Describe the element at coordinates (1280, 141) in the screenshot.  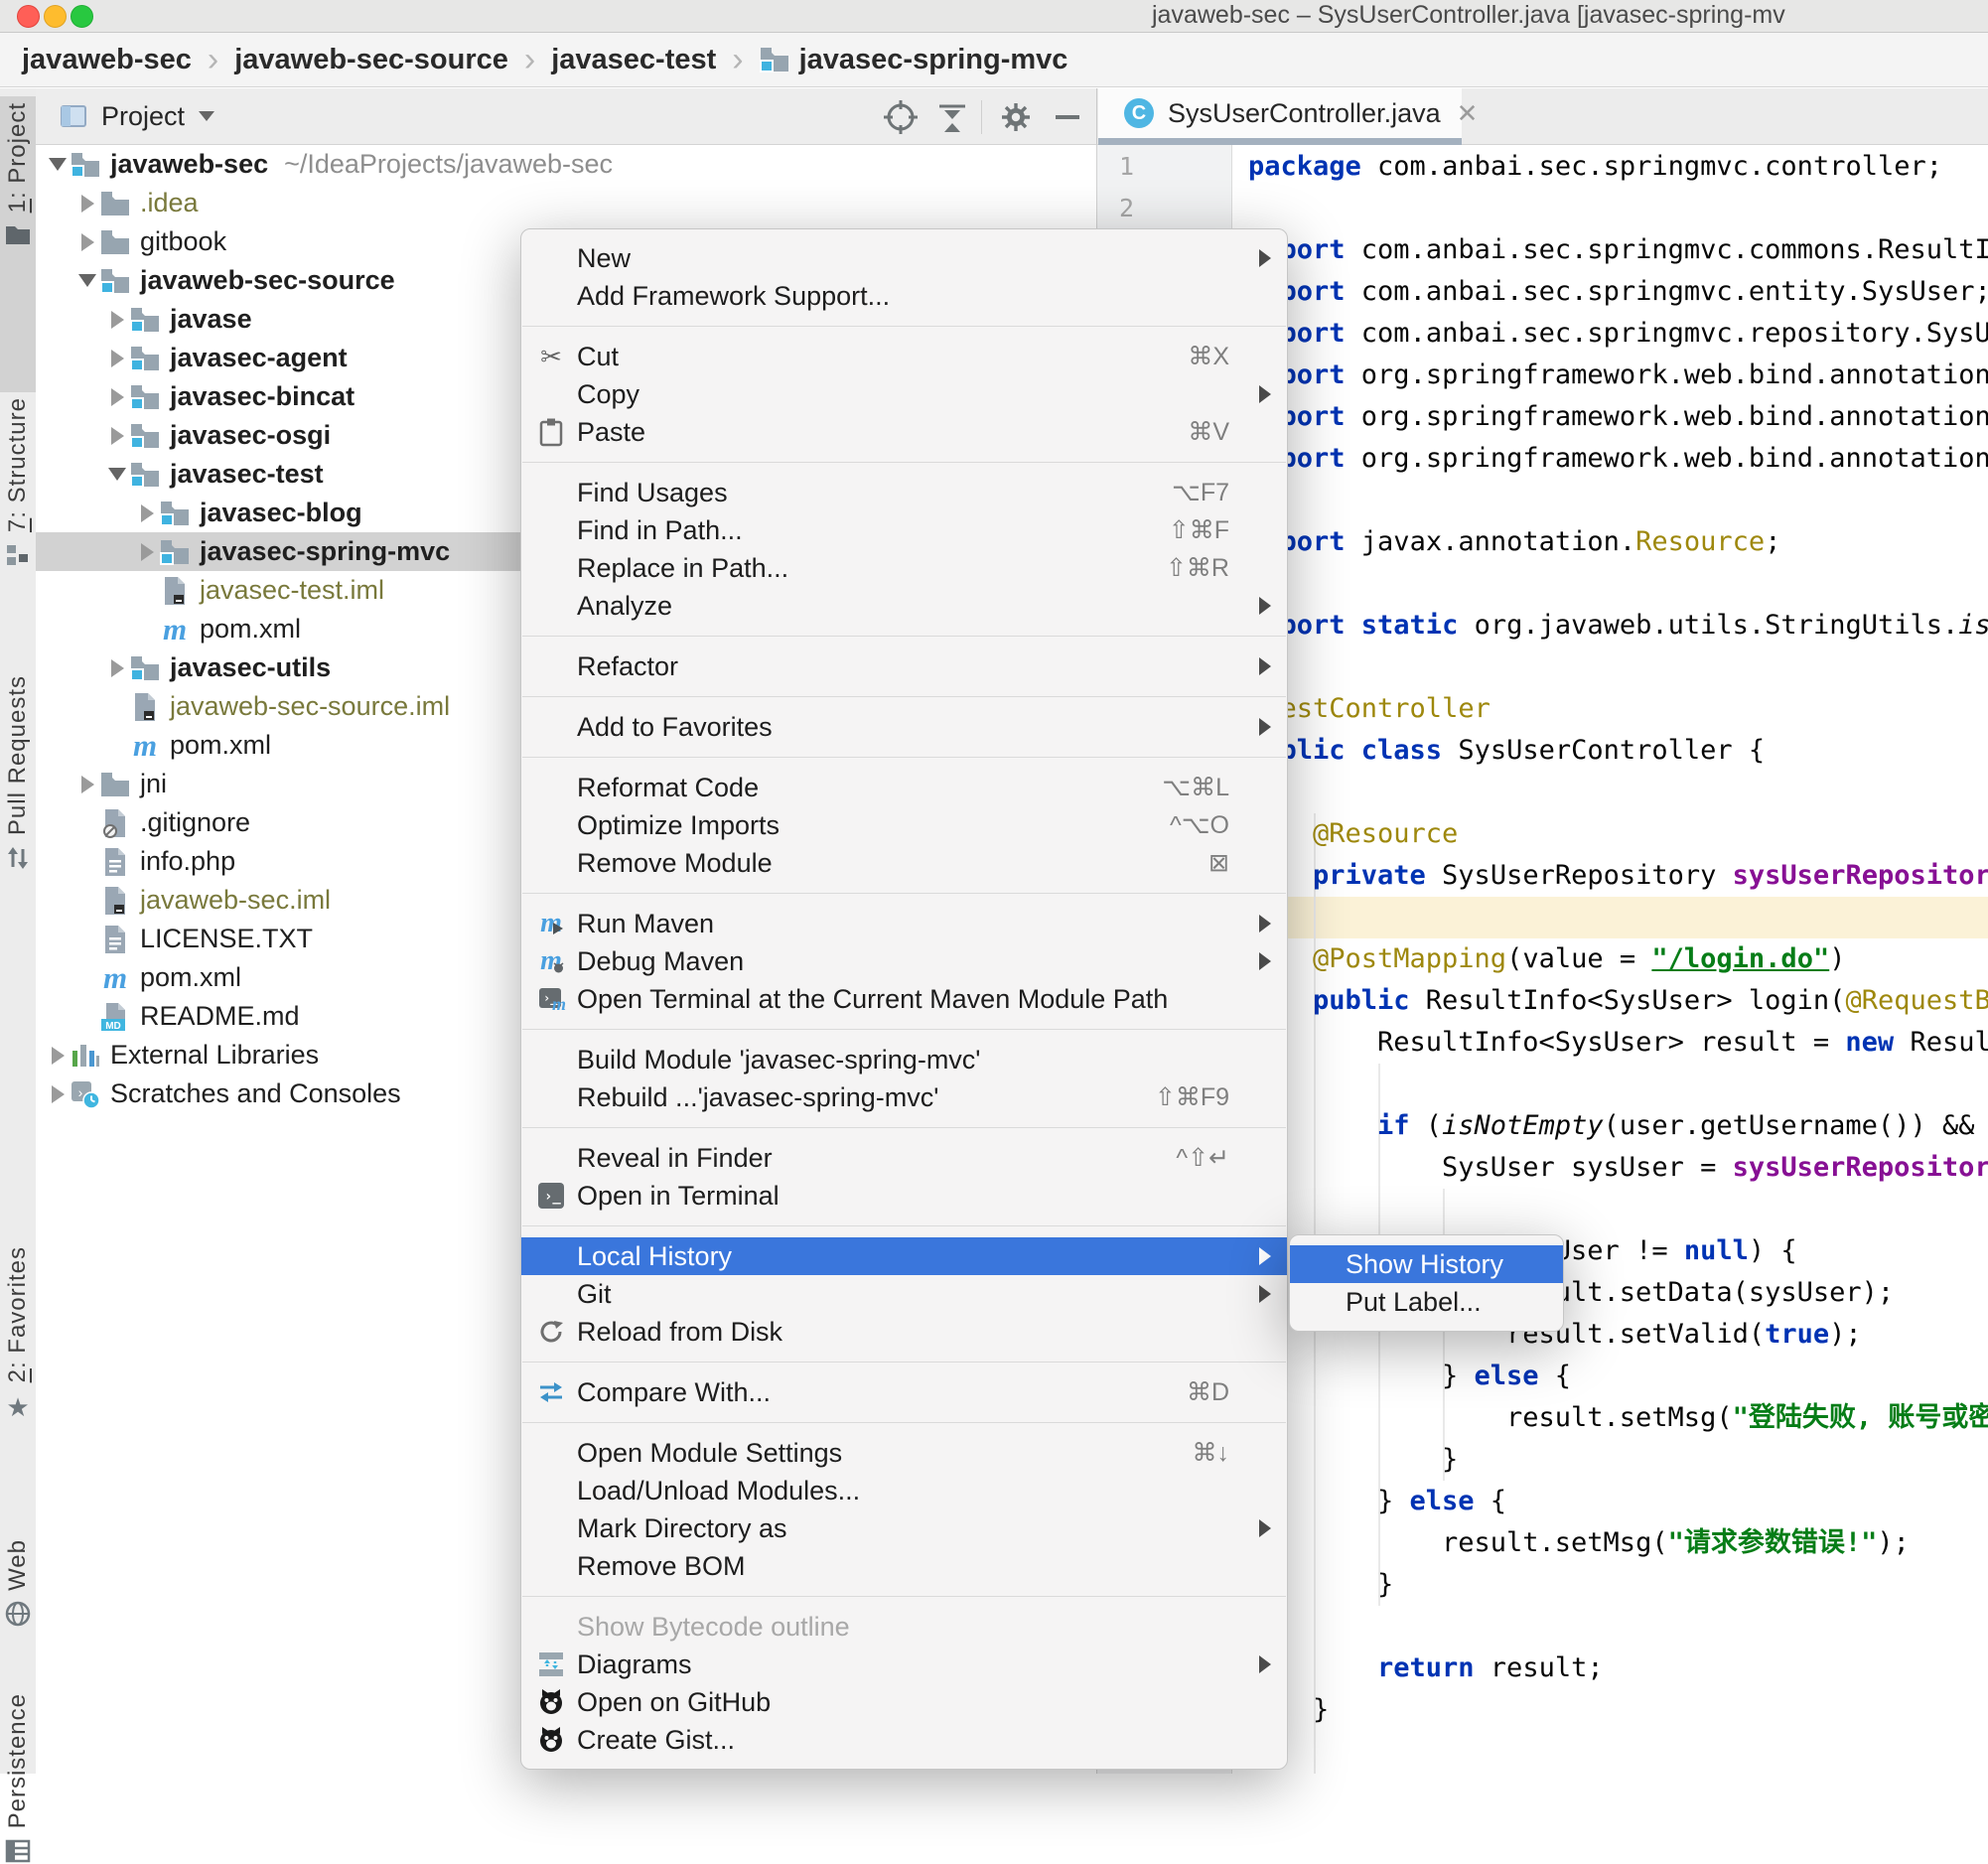
I see `active-tab-underline` at that location.